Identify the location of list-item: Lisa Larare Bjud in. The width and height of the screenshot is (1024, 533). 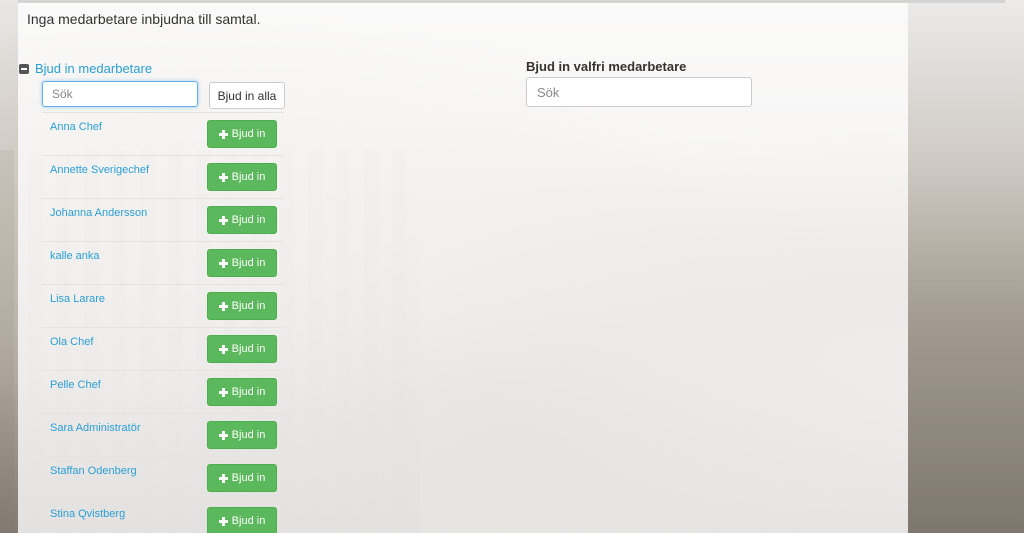
(163, 305).